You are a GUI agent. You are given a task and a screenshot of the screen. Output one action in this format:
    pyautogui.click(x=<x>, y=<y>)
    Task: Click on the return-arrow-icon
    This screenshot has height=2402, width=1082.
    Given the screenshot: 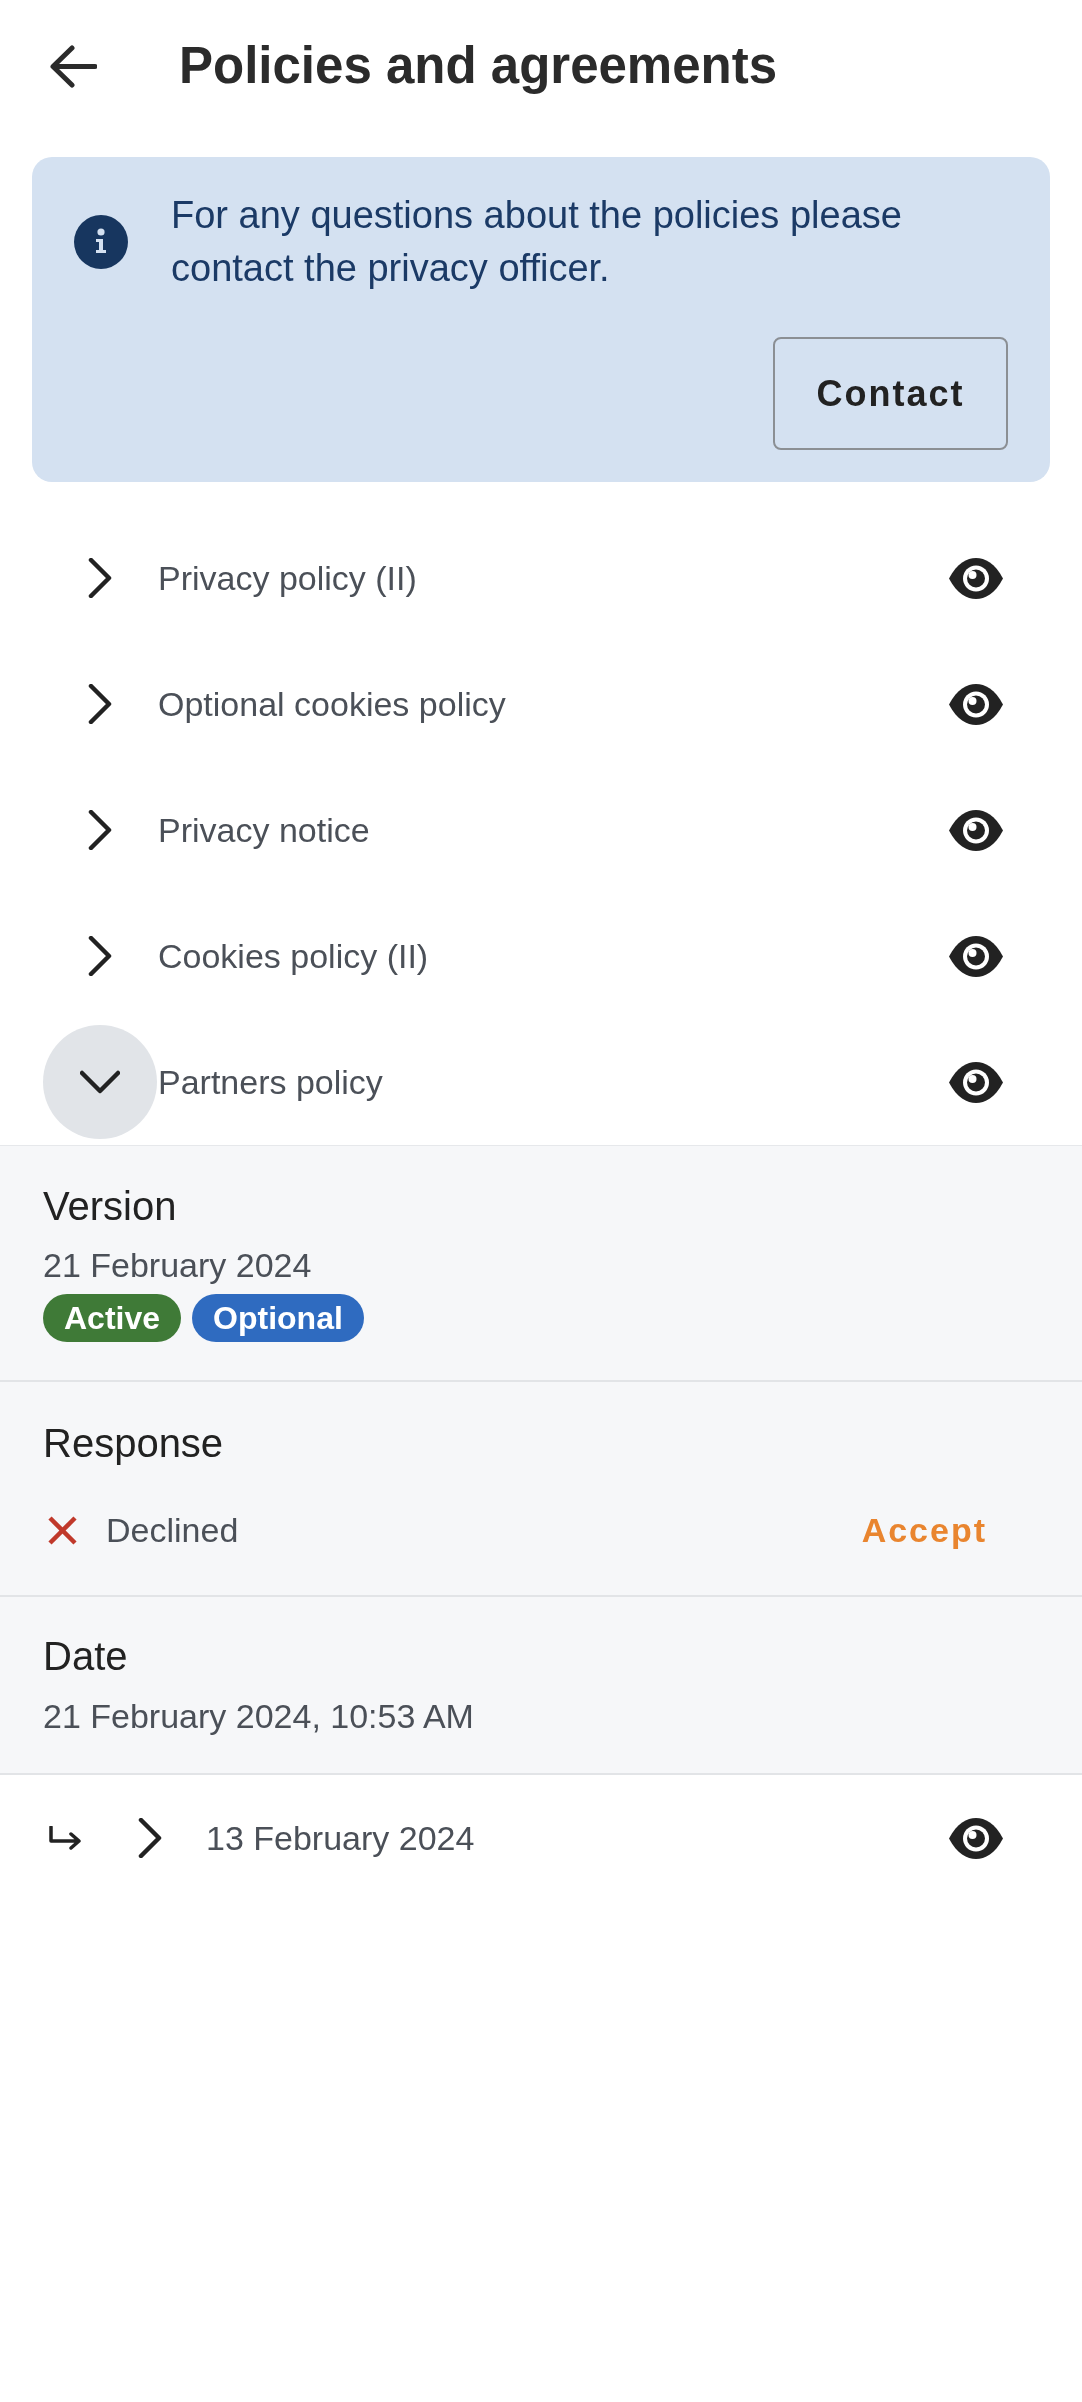 What is the action you would take?
    pyautogui.click(x=65, y=1838)
    